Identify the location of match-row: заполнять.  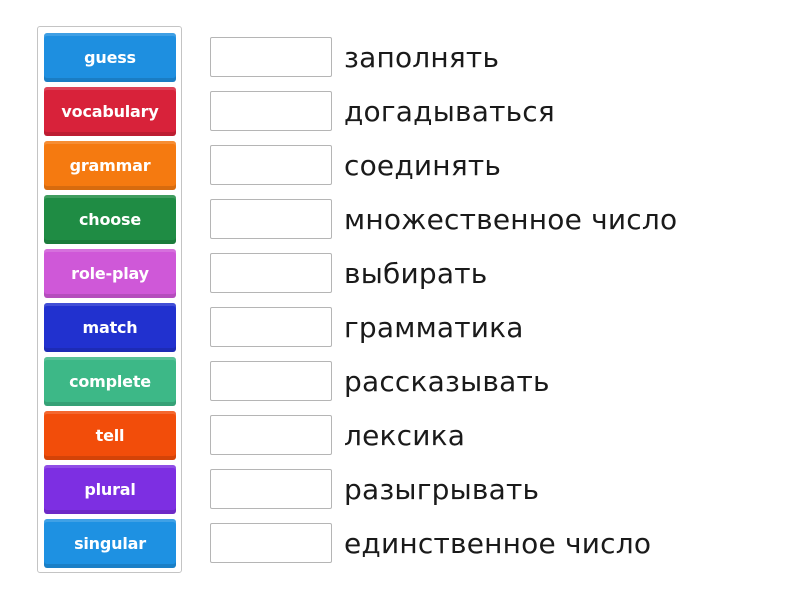
(354, 57).